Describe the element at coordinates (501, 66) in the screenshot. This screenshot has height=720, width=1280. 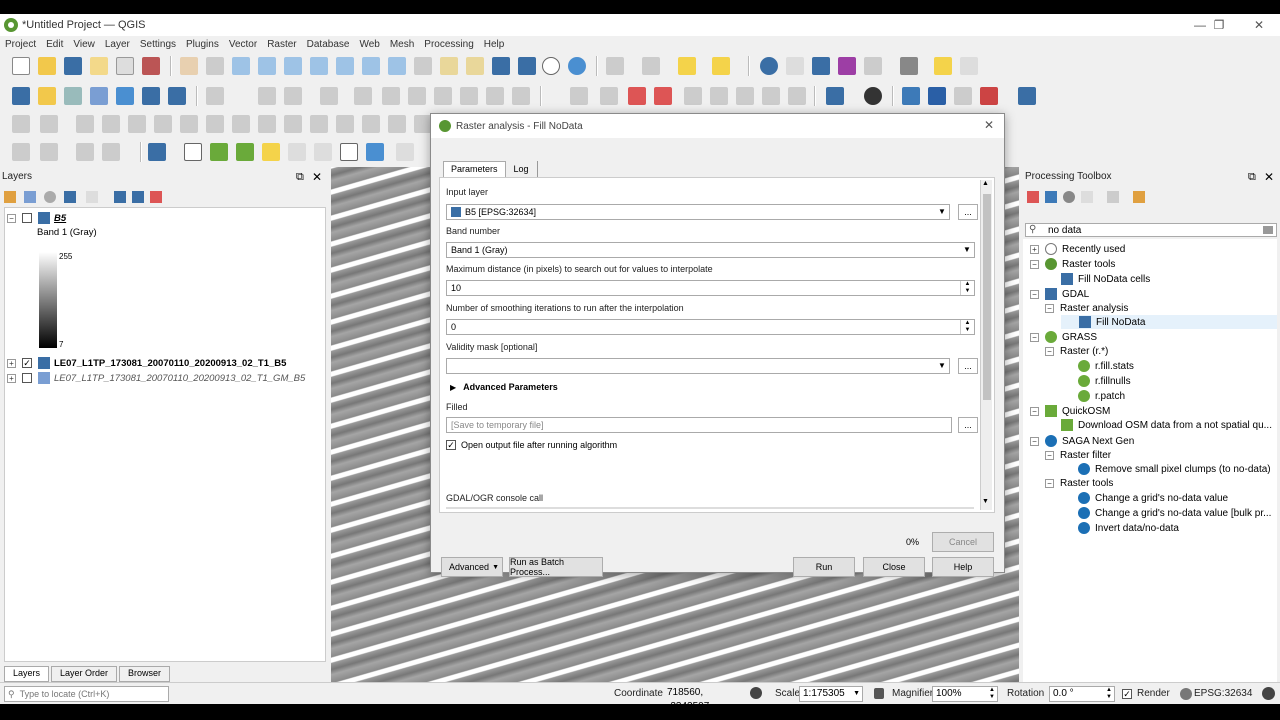
I see `bookmark-icon` at that location.